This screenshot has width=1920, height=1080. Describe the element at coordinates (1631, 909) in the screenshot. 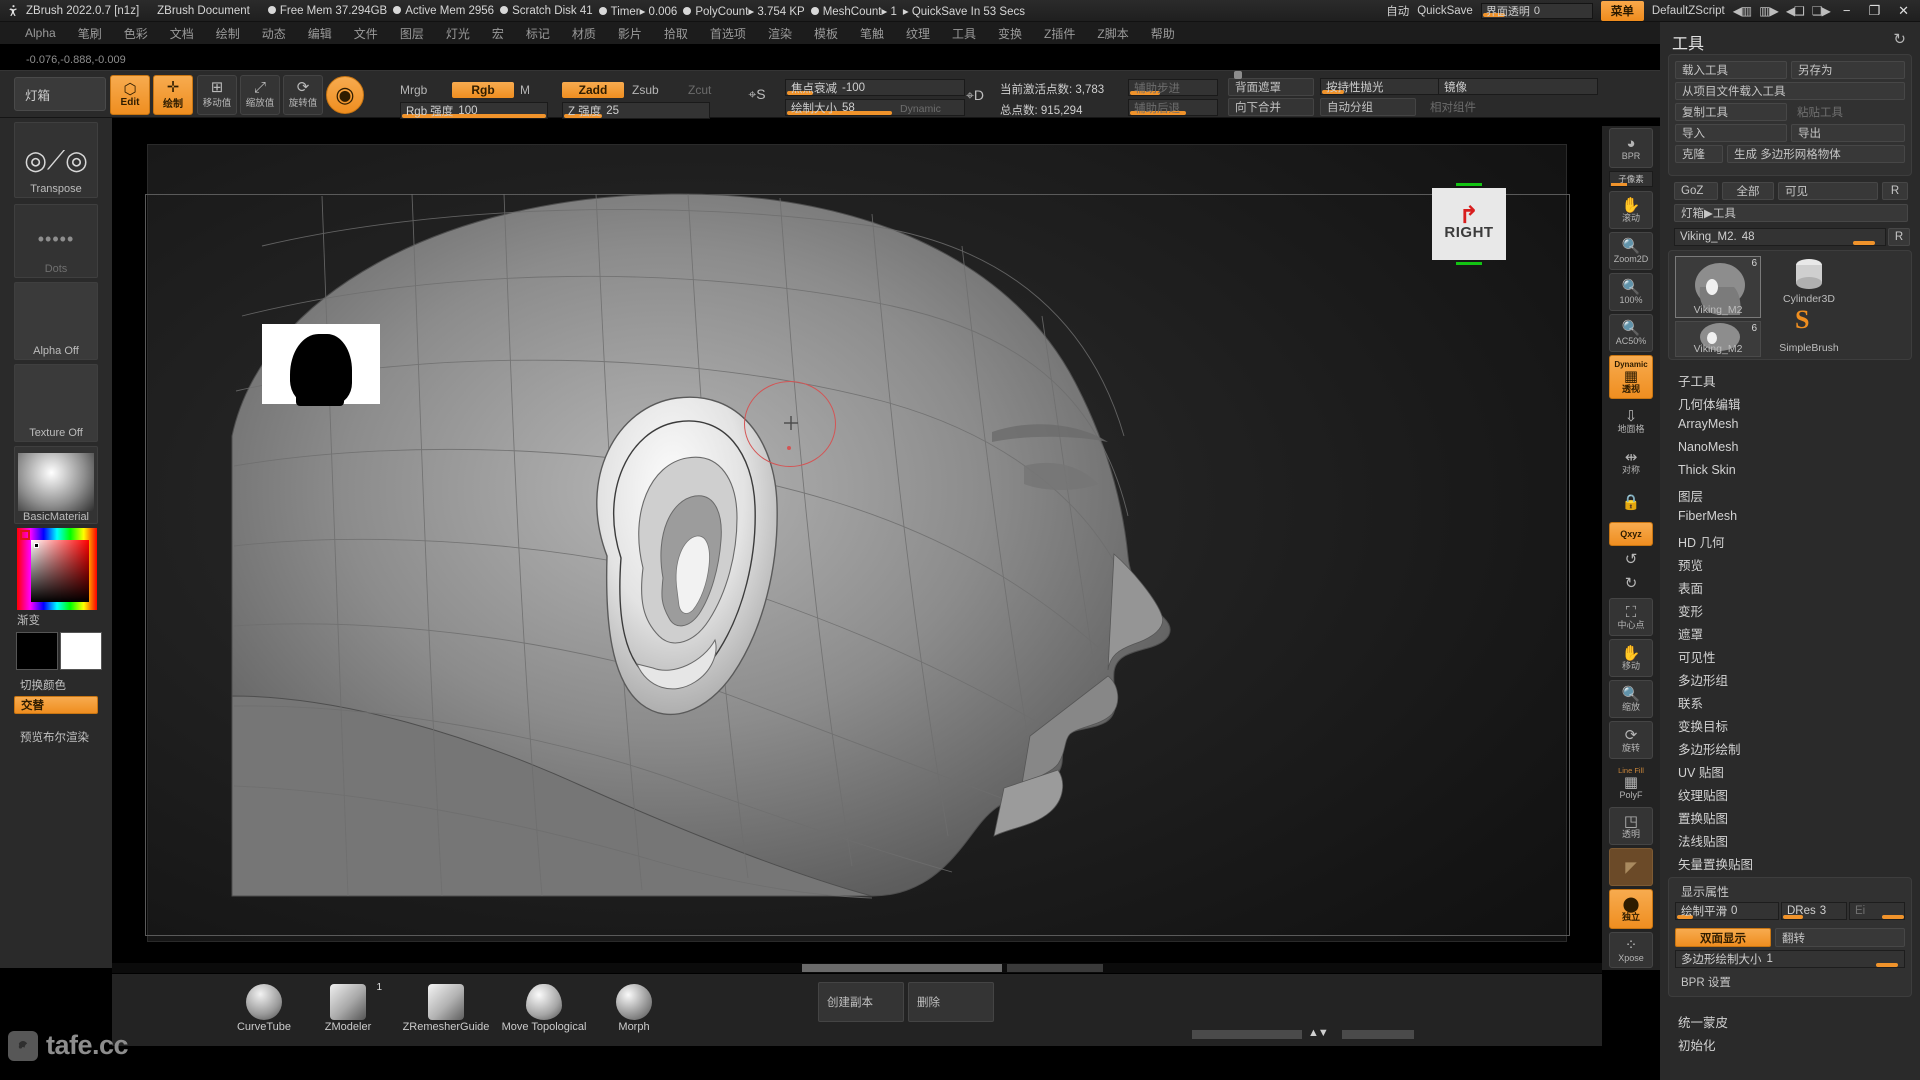

I see `solo-button: ⬤ 独立` at that location.